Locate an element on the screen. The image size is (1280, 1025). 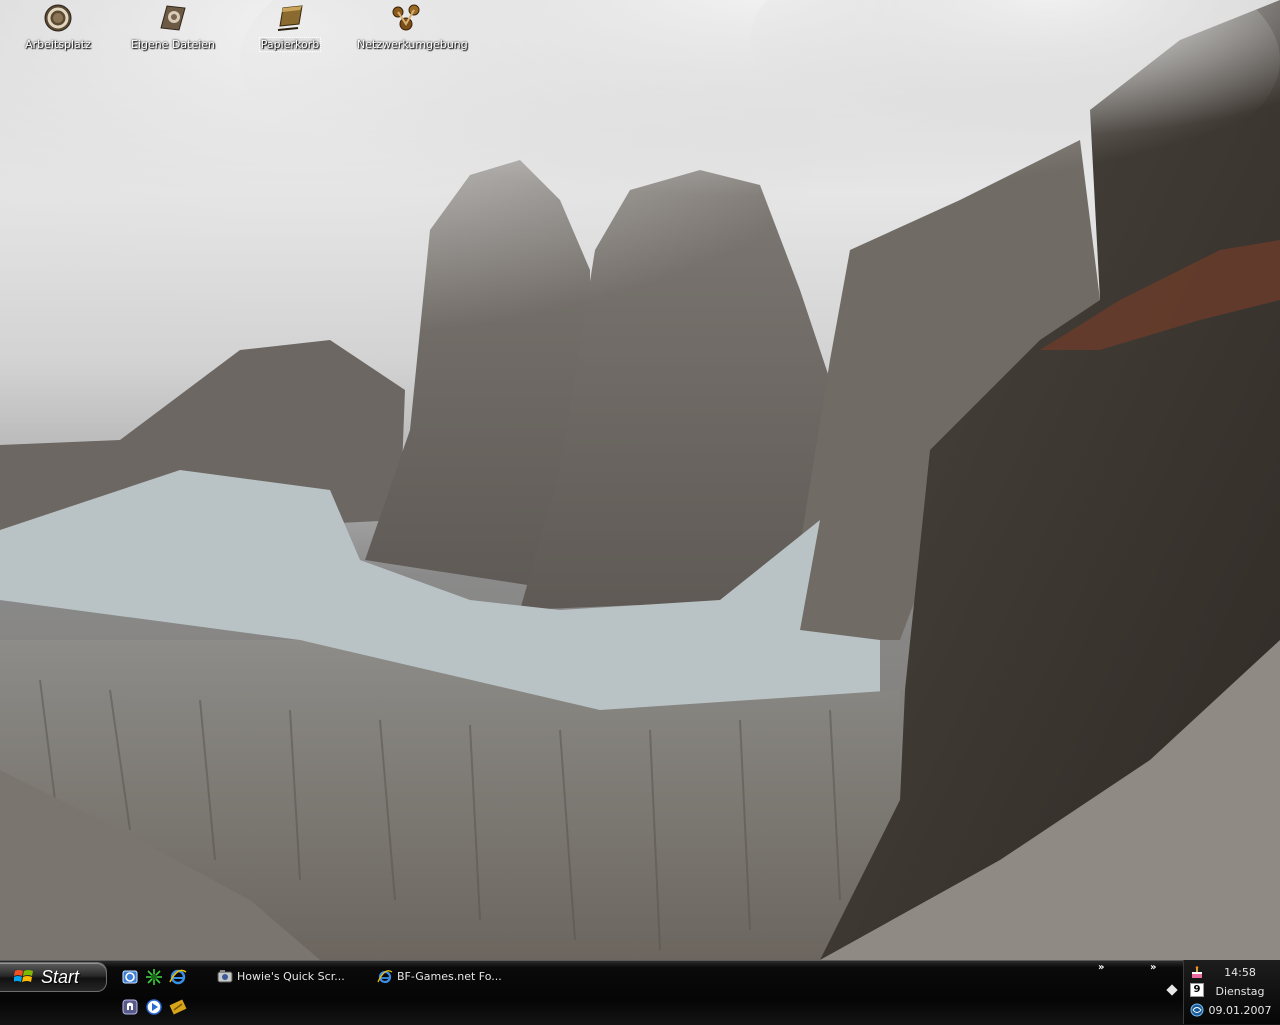
clock-weekday: Dienstag is located at coordinates (1240, 991).